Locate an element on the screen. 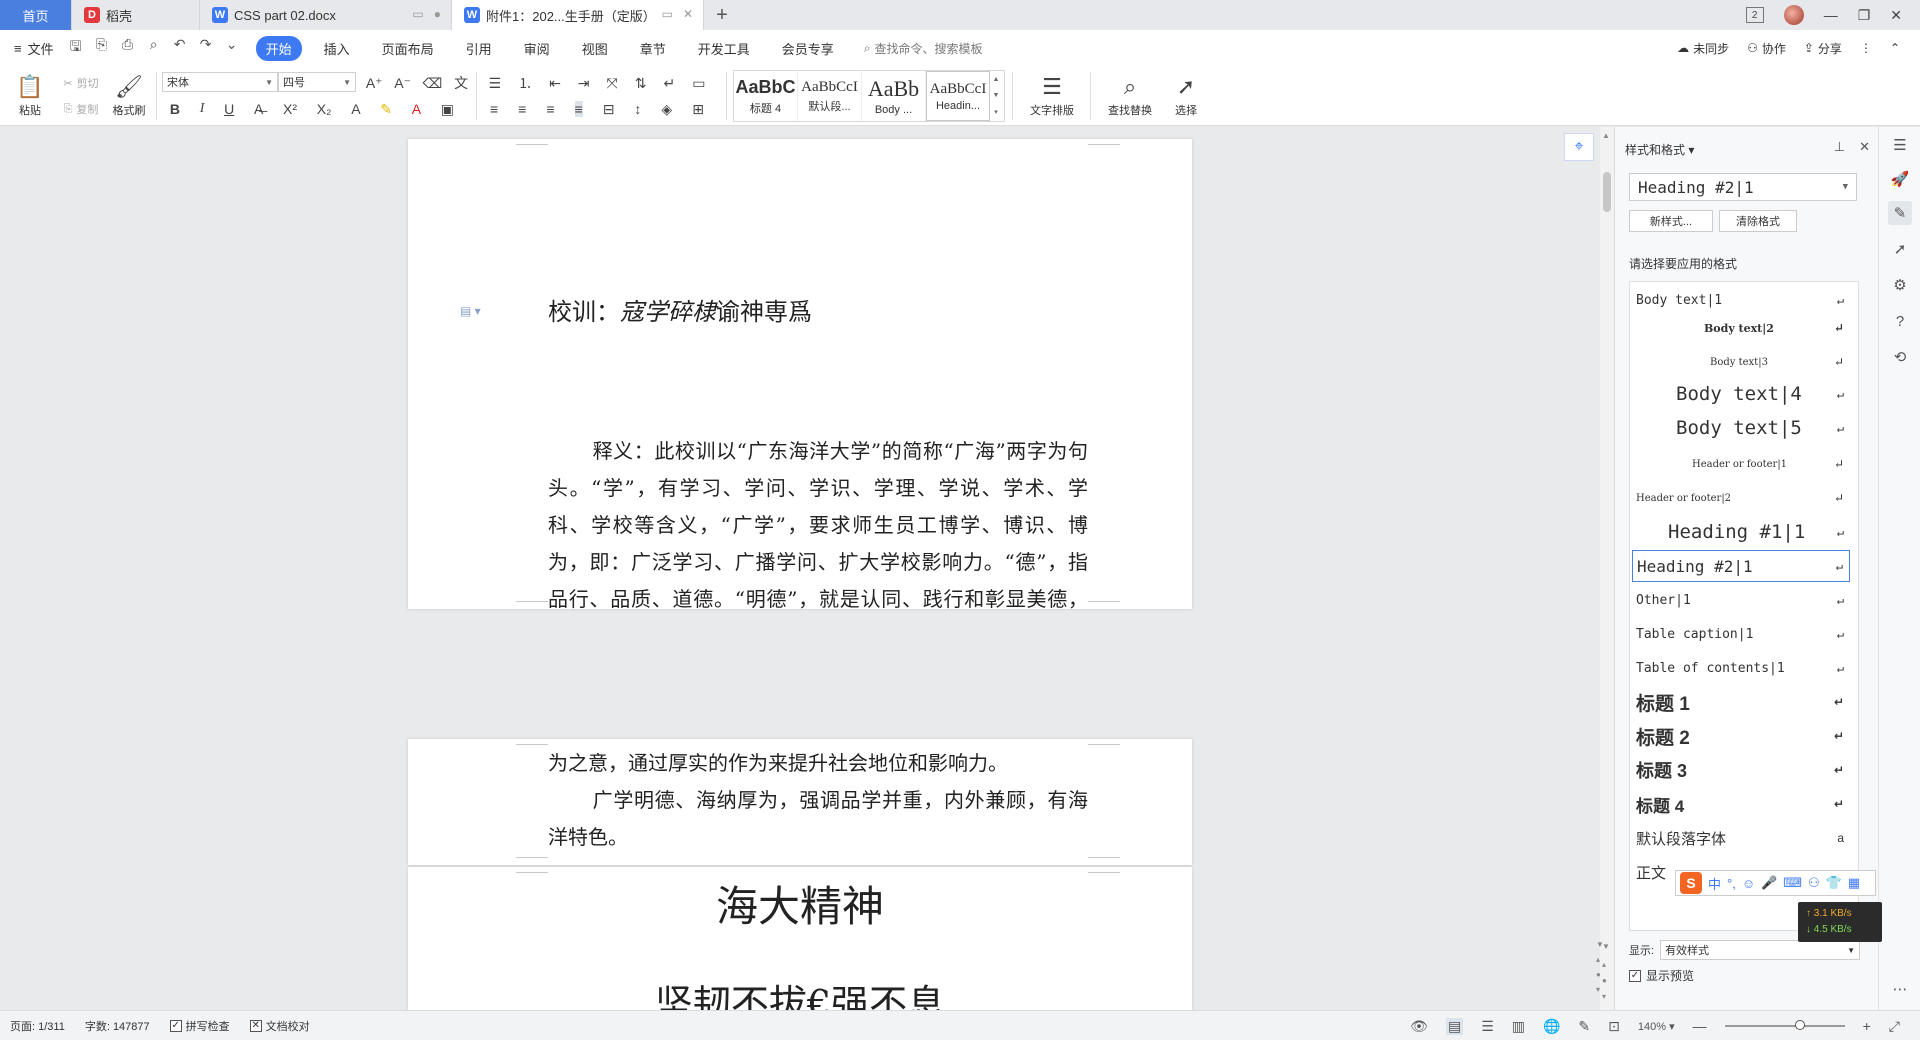  show-preview-checkbox: ✓ 显示预览 is located at coordinates (1661, 975).